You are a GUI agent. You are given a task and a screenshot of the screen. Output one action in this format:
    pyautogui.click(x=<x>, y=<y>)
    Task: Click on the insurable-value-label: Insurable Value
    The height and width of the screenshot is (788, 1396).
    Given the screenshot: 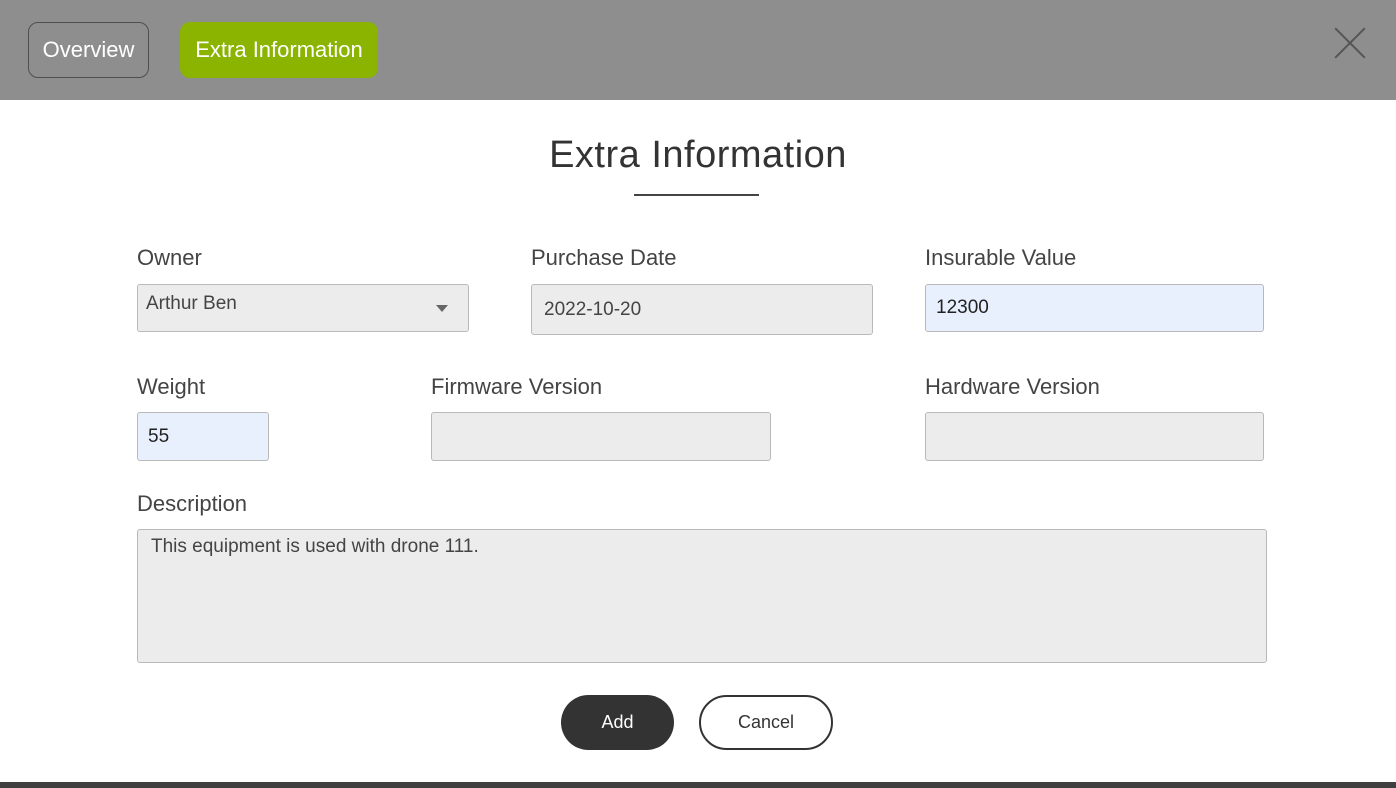 What is the action you would take?
    pyautogui.click(x=1001, y=257)
    